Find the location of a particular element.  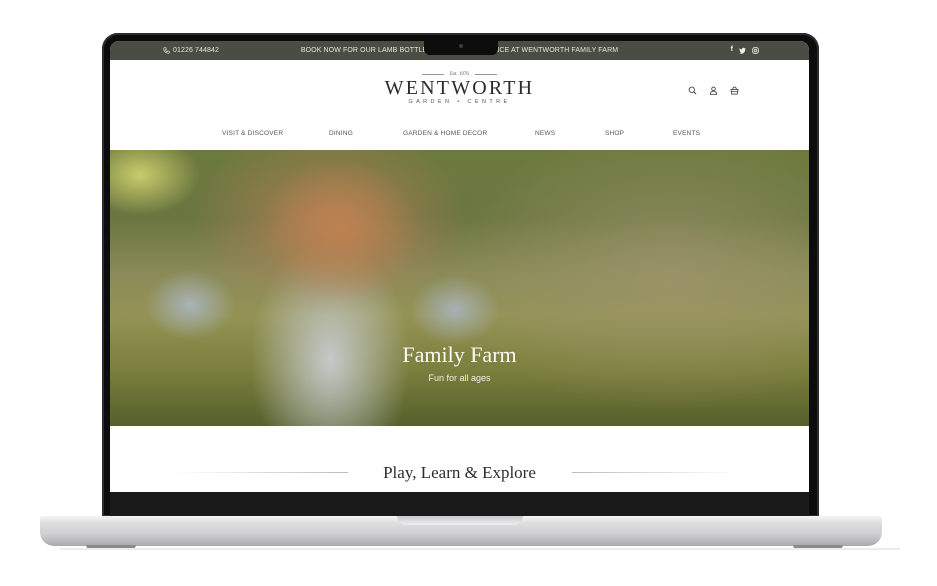

section-heading: Play, Learn & Explore is located at coordinates (459, 472).